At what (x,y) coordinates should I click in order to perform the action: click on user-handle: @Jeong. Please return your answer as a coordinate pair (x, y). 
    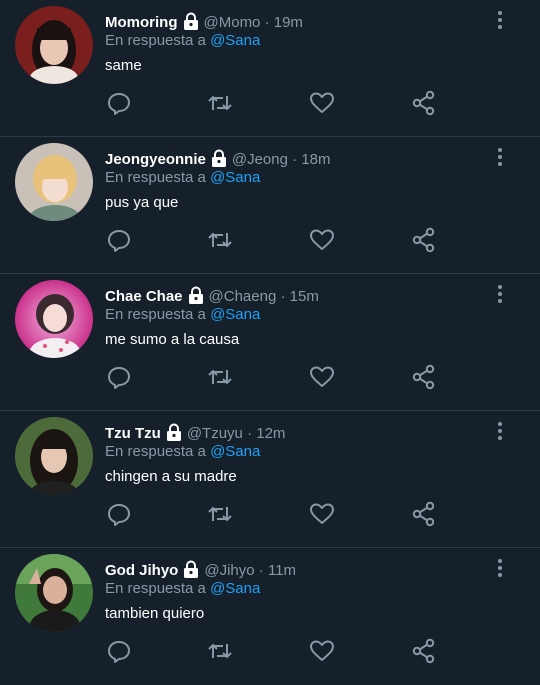
    Looking at the image, I should click on (260, 159).